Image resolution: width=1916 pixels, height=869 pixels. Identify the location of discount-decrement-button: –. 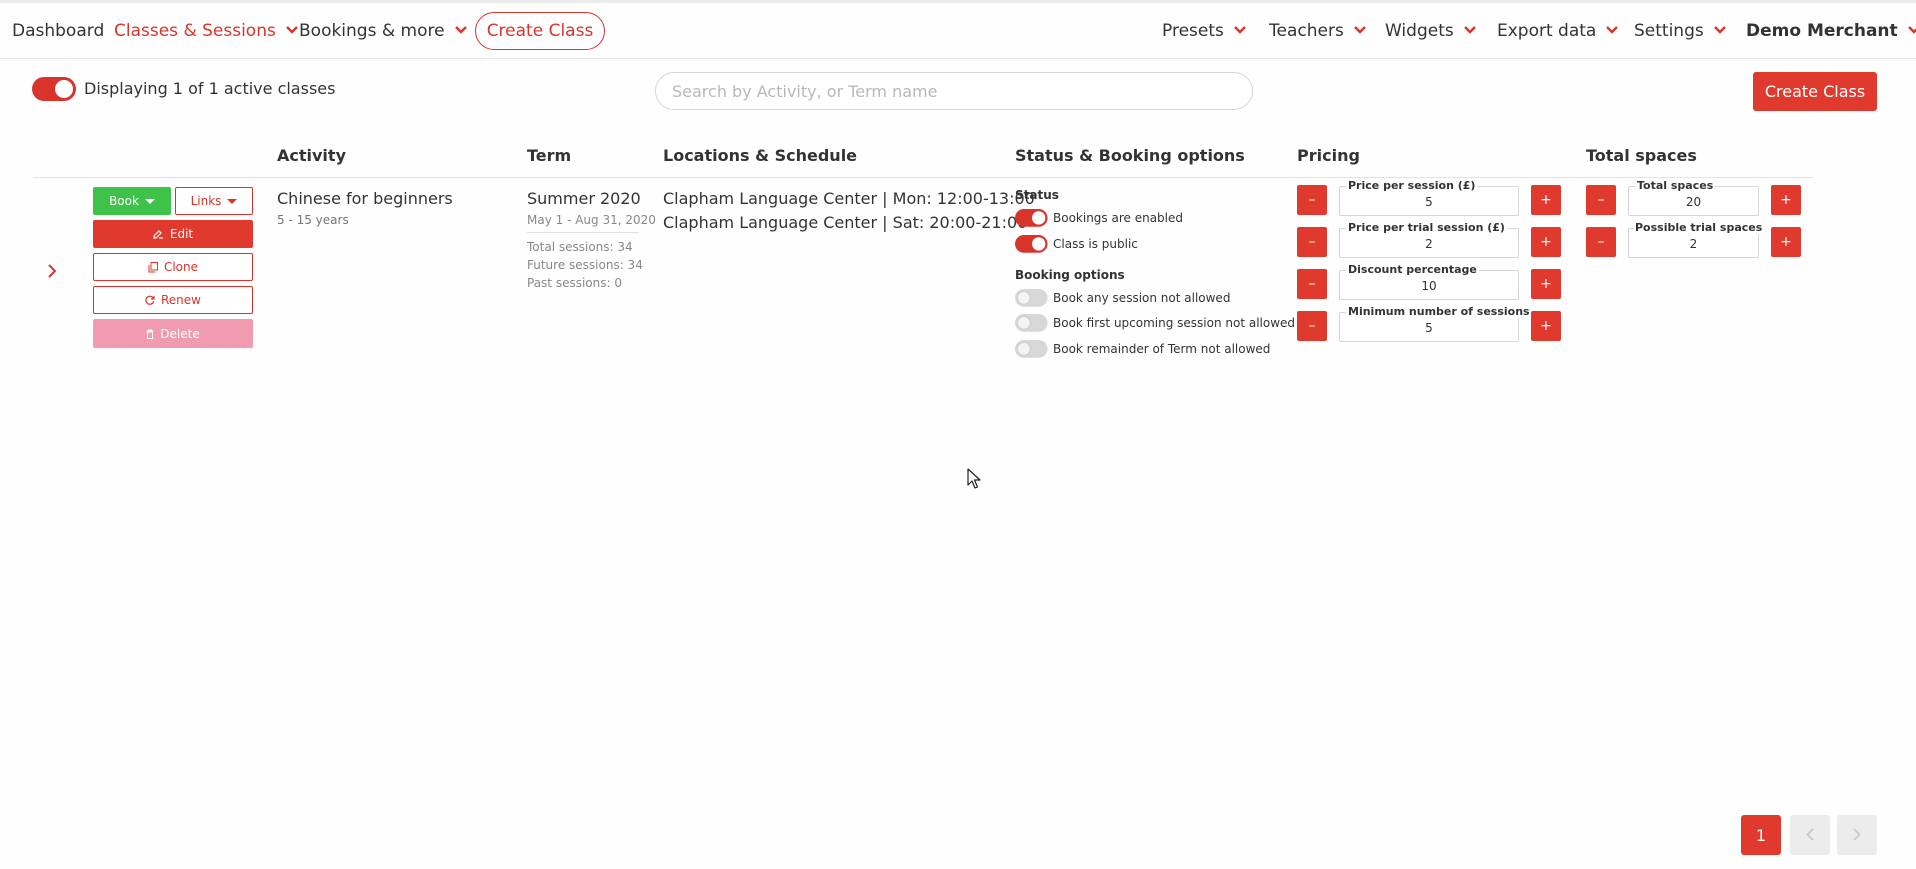
(1312, 284).